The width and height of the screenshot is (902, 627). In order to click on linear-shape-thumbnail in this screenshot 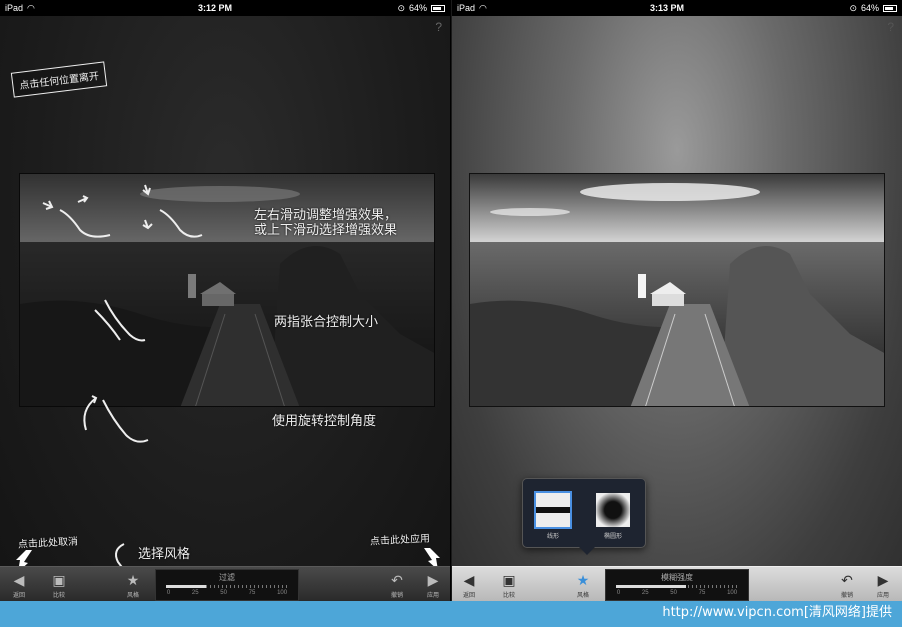, I will do `click(553, 510)`.